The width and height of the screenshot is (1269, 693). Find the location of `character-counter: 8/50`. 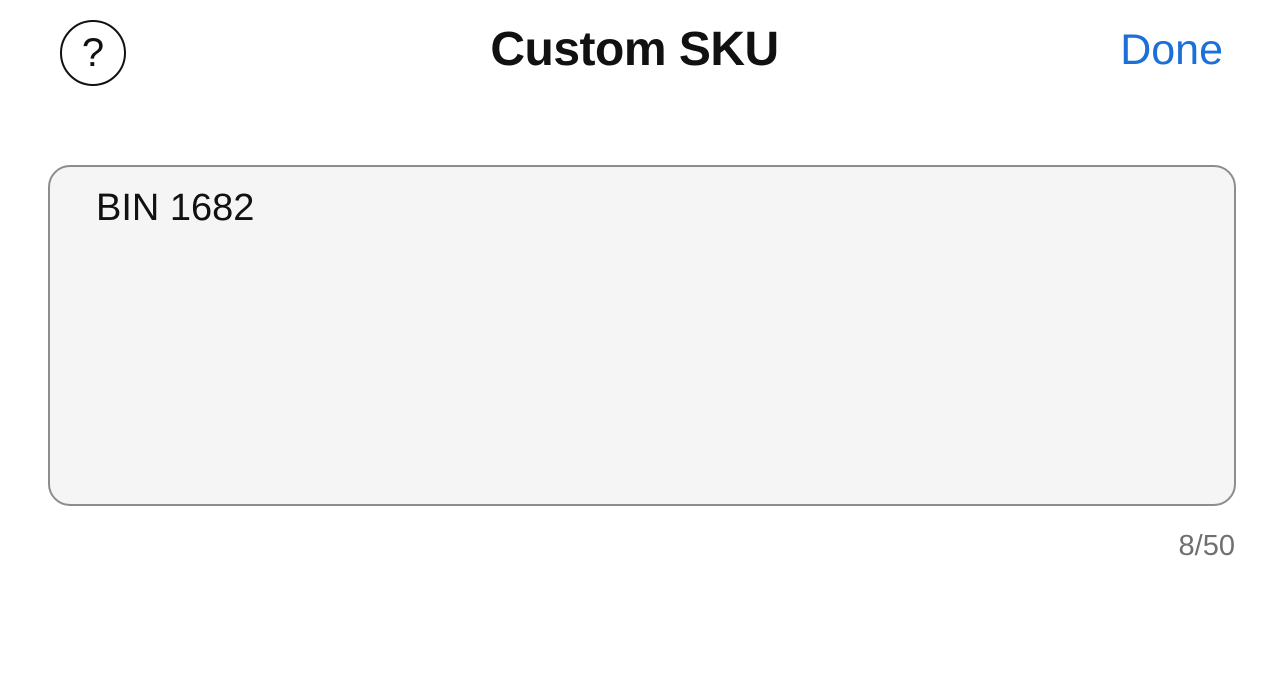

character-counter: 8/50 is located at coordinates (1206, 546).